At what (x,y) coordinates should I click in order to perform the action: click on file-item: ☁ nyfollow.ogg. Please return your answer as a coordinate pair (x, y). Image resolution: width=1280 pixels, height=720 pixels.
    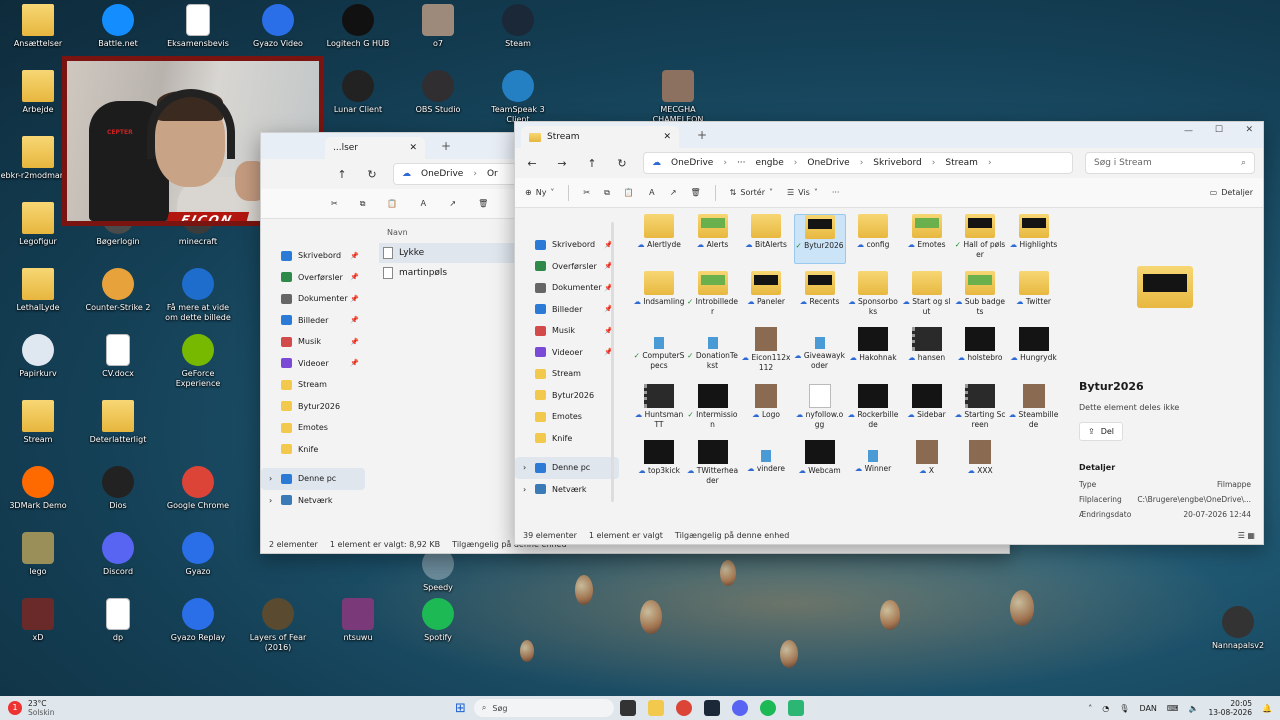
    Looking at the image, I should click on (820, 408).